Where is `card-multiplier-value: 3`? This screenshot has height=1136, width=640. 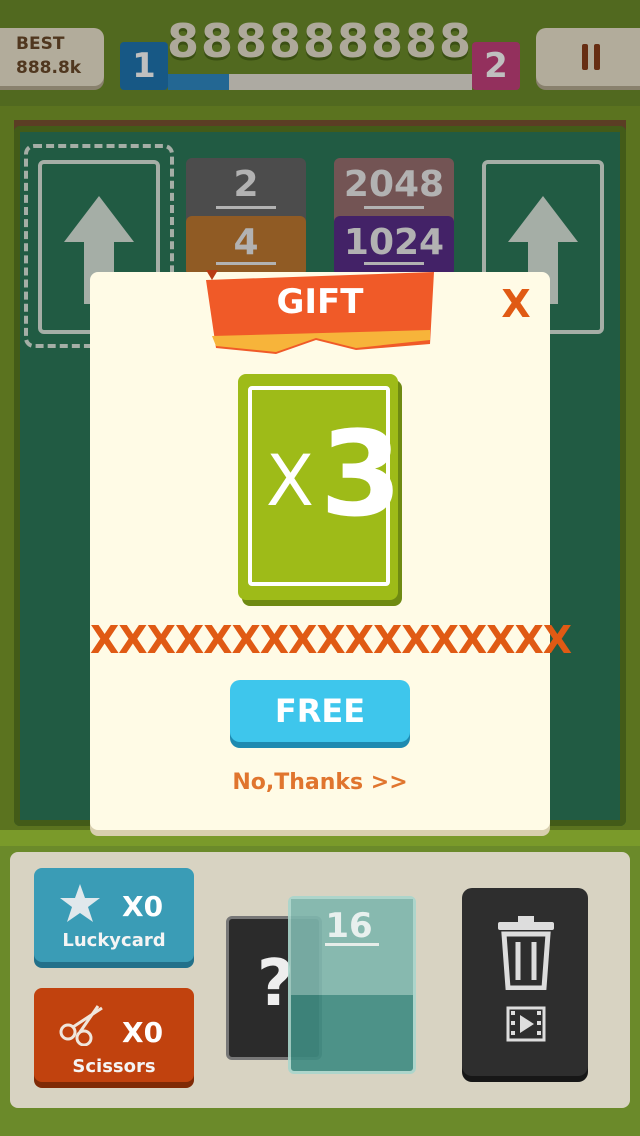 card-multiplier-value: 3 is located at coordinates (361, 474).